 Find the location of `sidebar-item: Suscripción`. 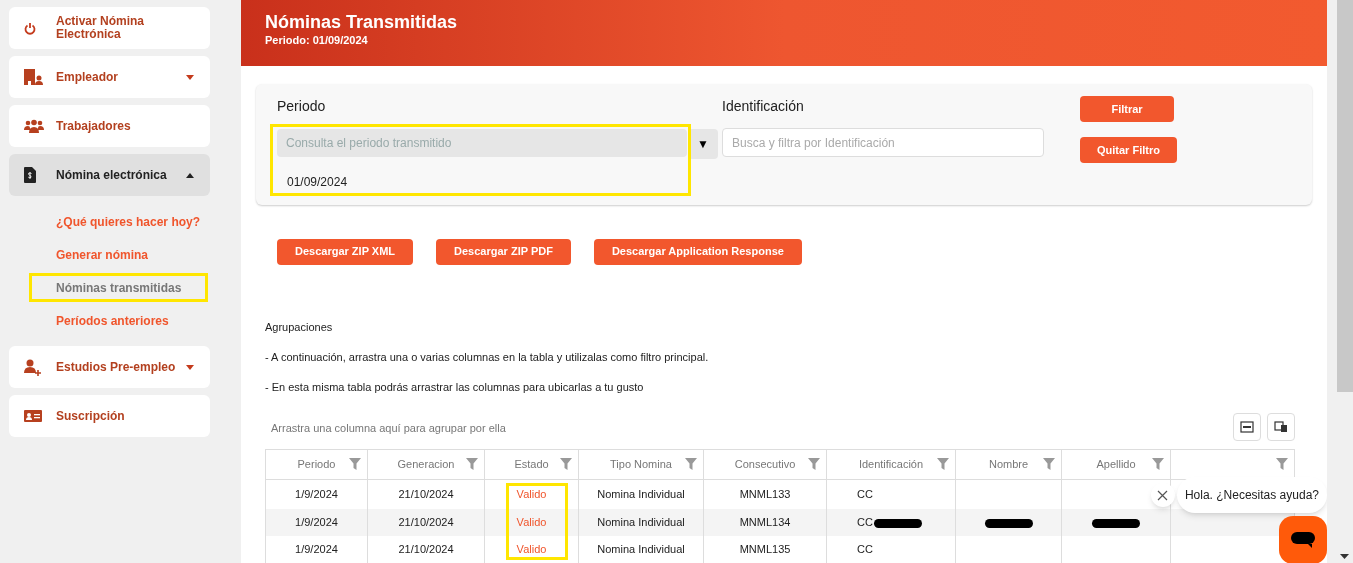

sidebar-item: Suscripción is located at coordinates (109, 416).